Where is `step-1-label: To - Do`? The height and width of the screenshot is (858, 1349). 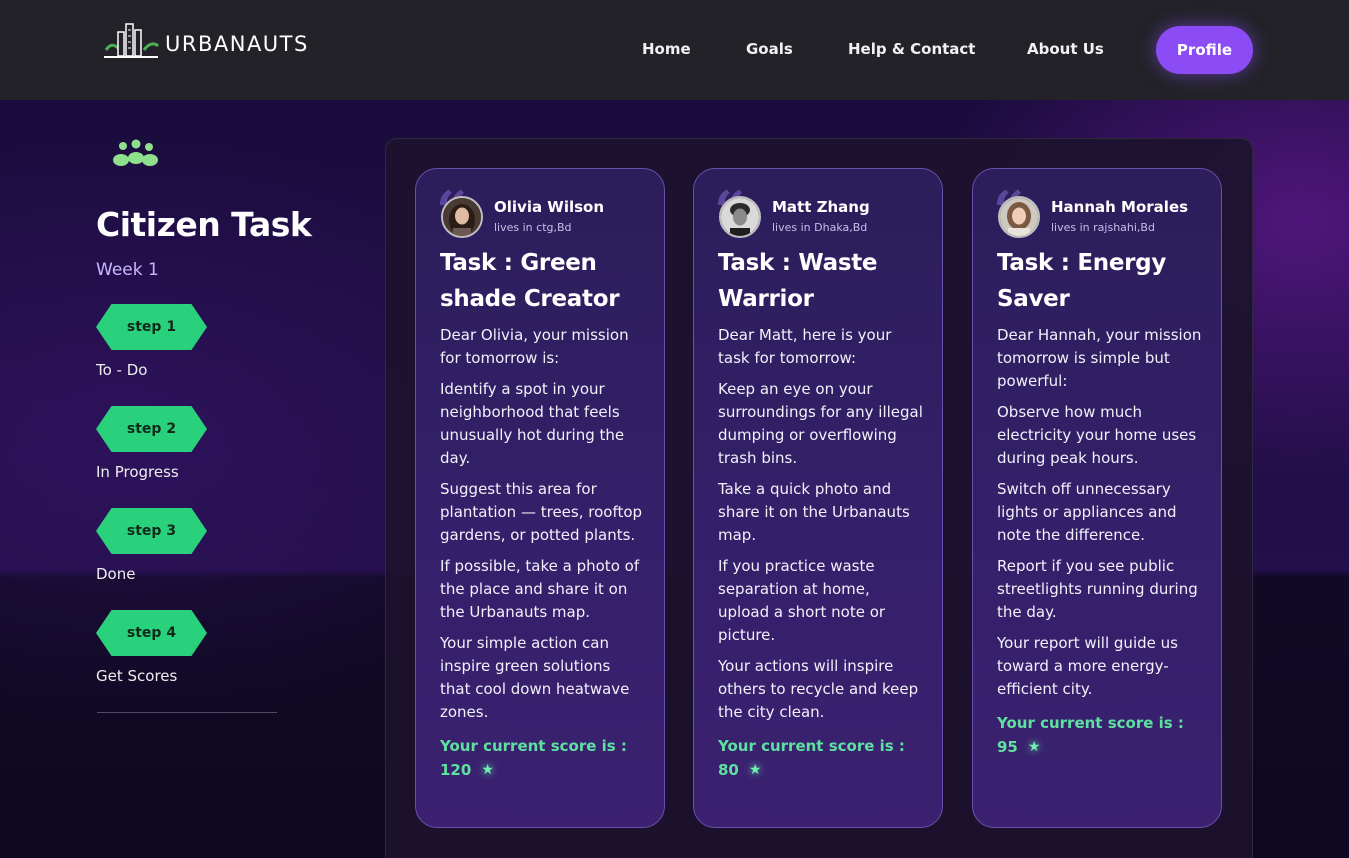
step-1-label: To - Do is located at coordinates (122, 370).